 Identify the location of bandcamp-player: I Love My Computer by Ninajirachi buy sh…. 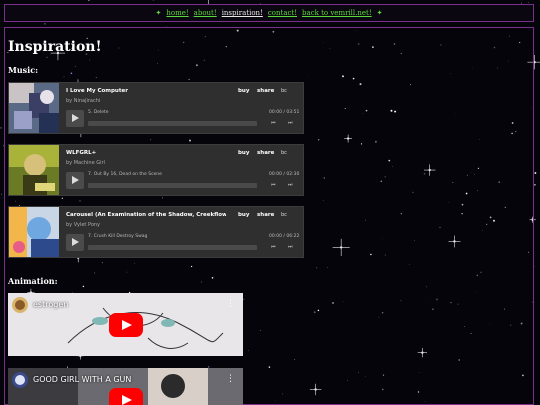
(156, 108).